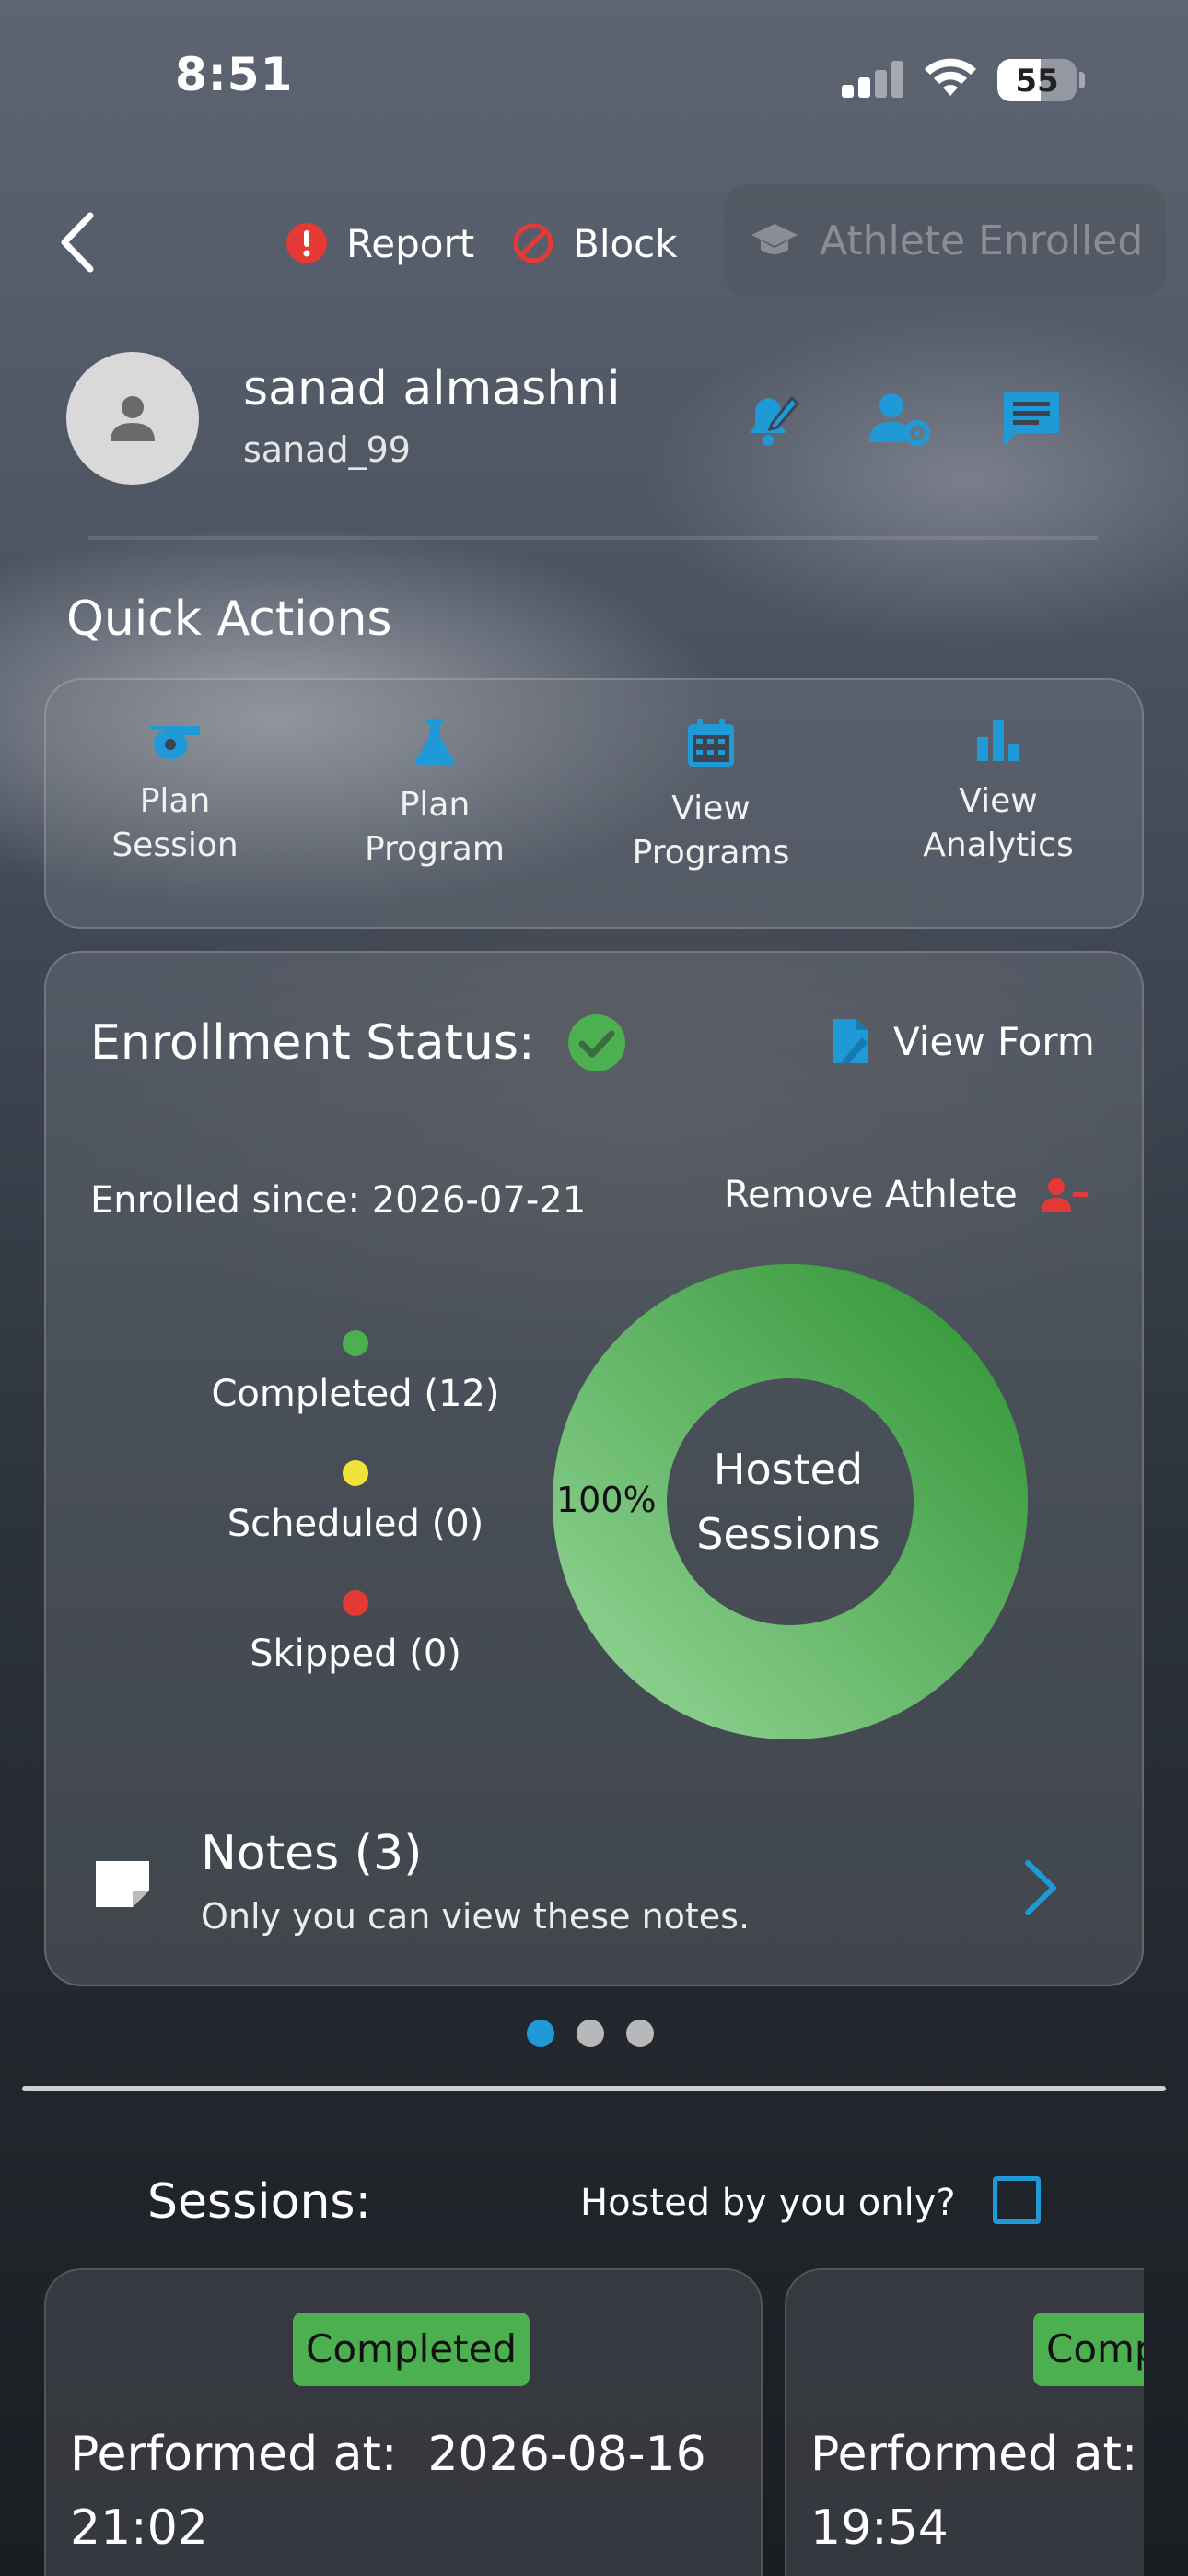  Describe the element at coordinates (998, 740) in the screenshot. I see `bar-chart-icon` at that location.